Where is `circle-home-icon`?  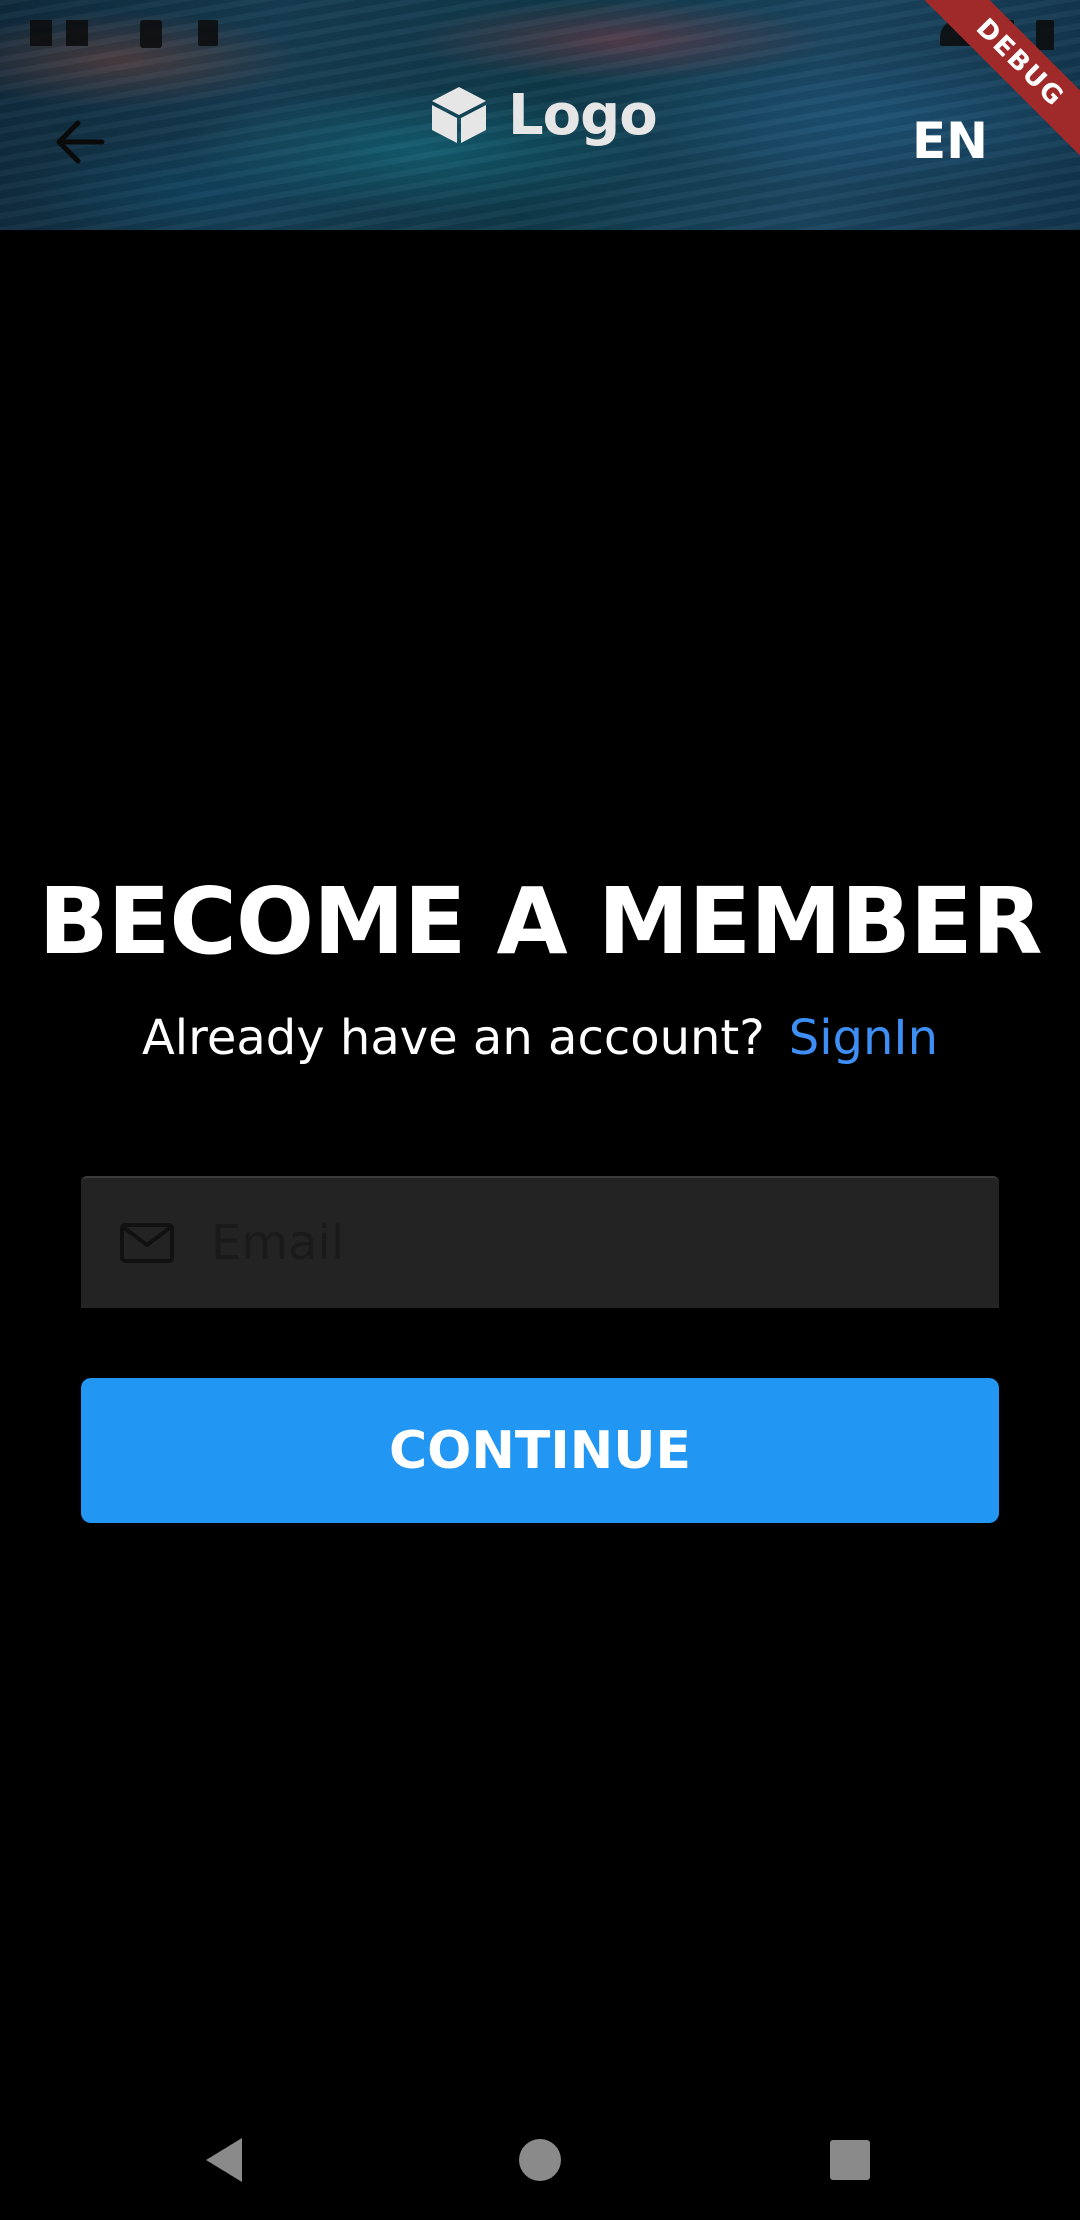 circle-home-icon is located at coordinates (540, 2160).